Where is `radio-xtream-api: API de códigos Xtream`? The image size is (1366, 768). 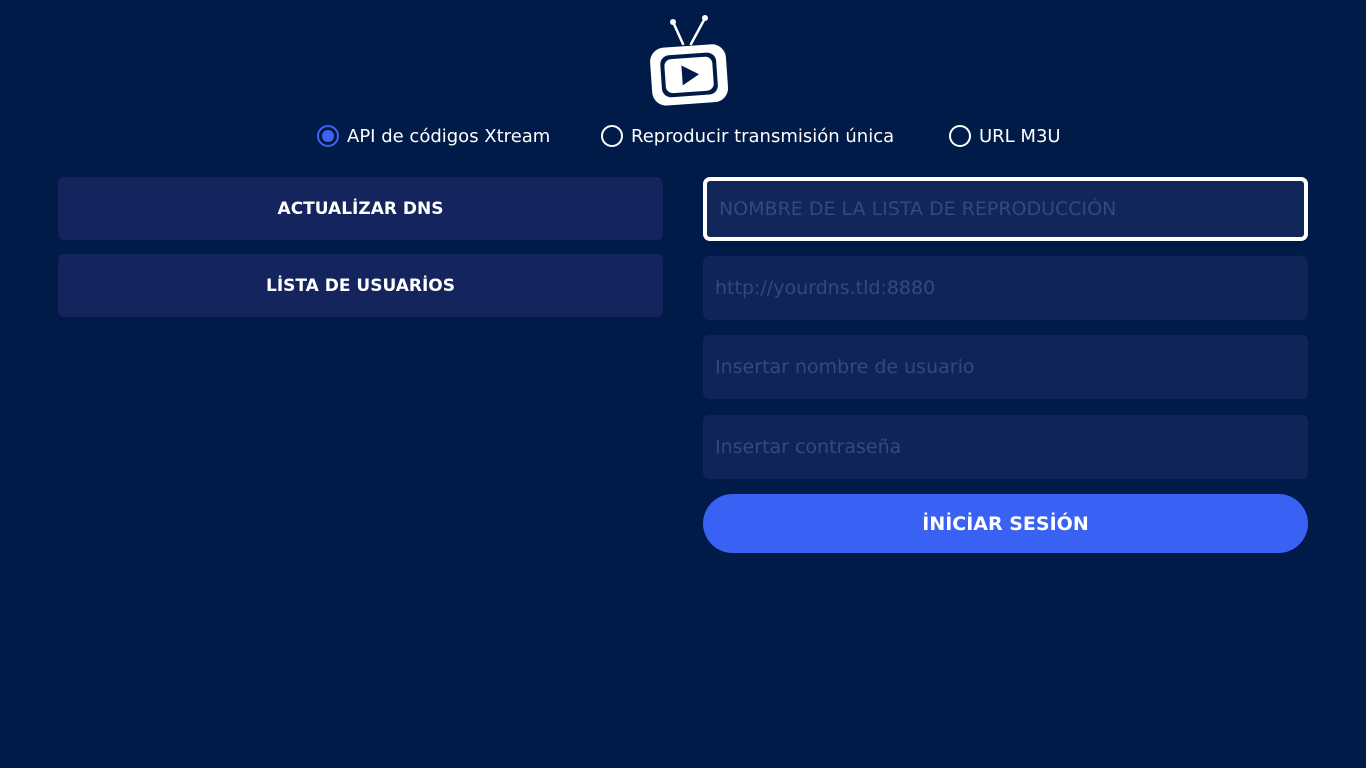
radio-xtream-api: API de códigos Xtream is located at coordinates (433, 136).